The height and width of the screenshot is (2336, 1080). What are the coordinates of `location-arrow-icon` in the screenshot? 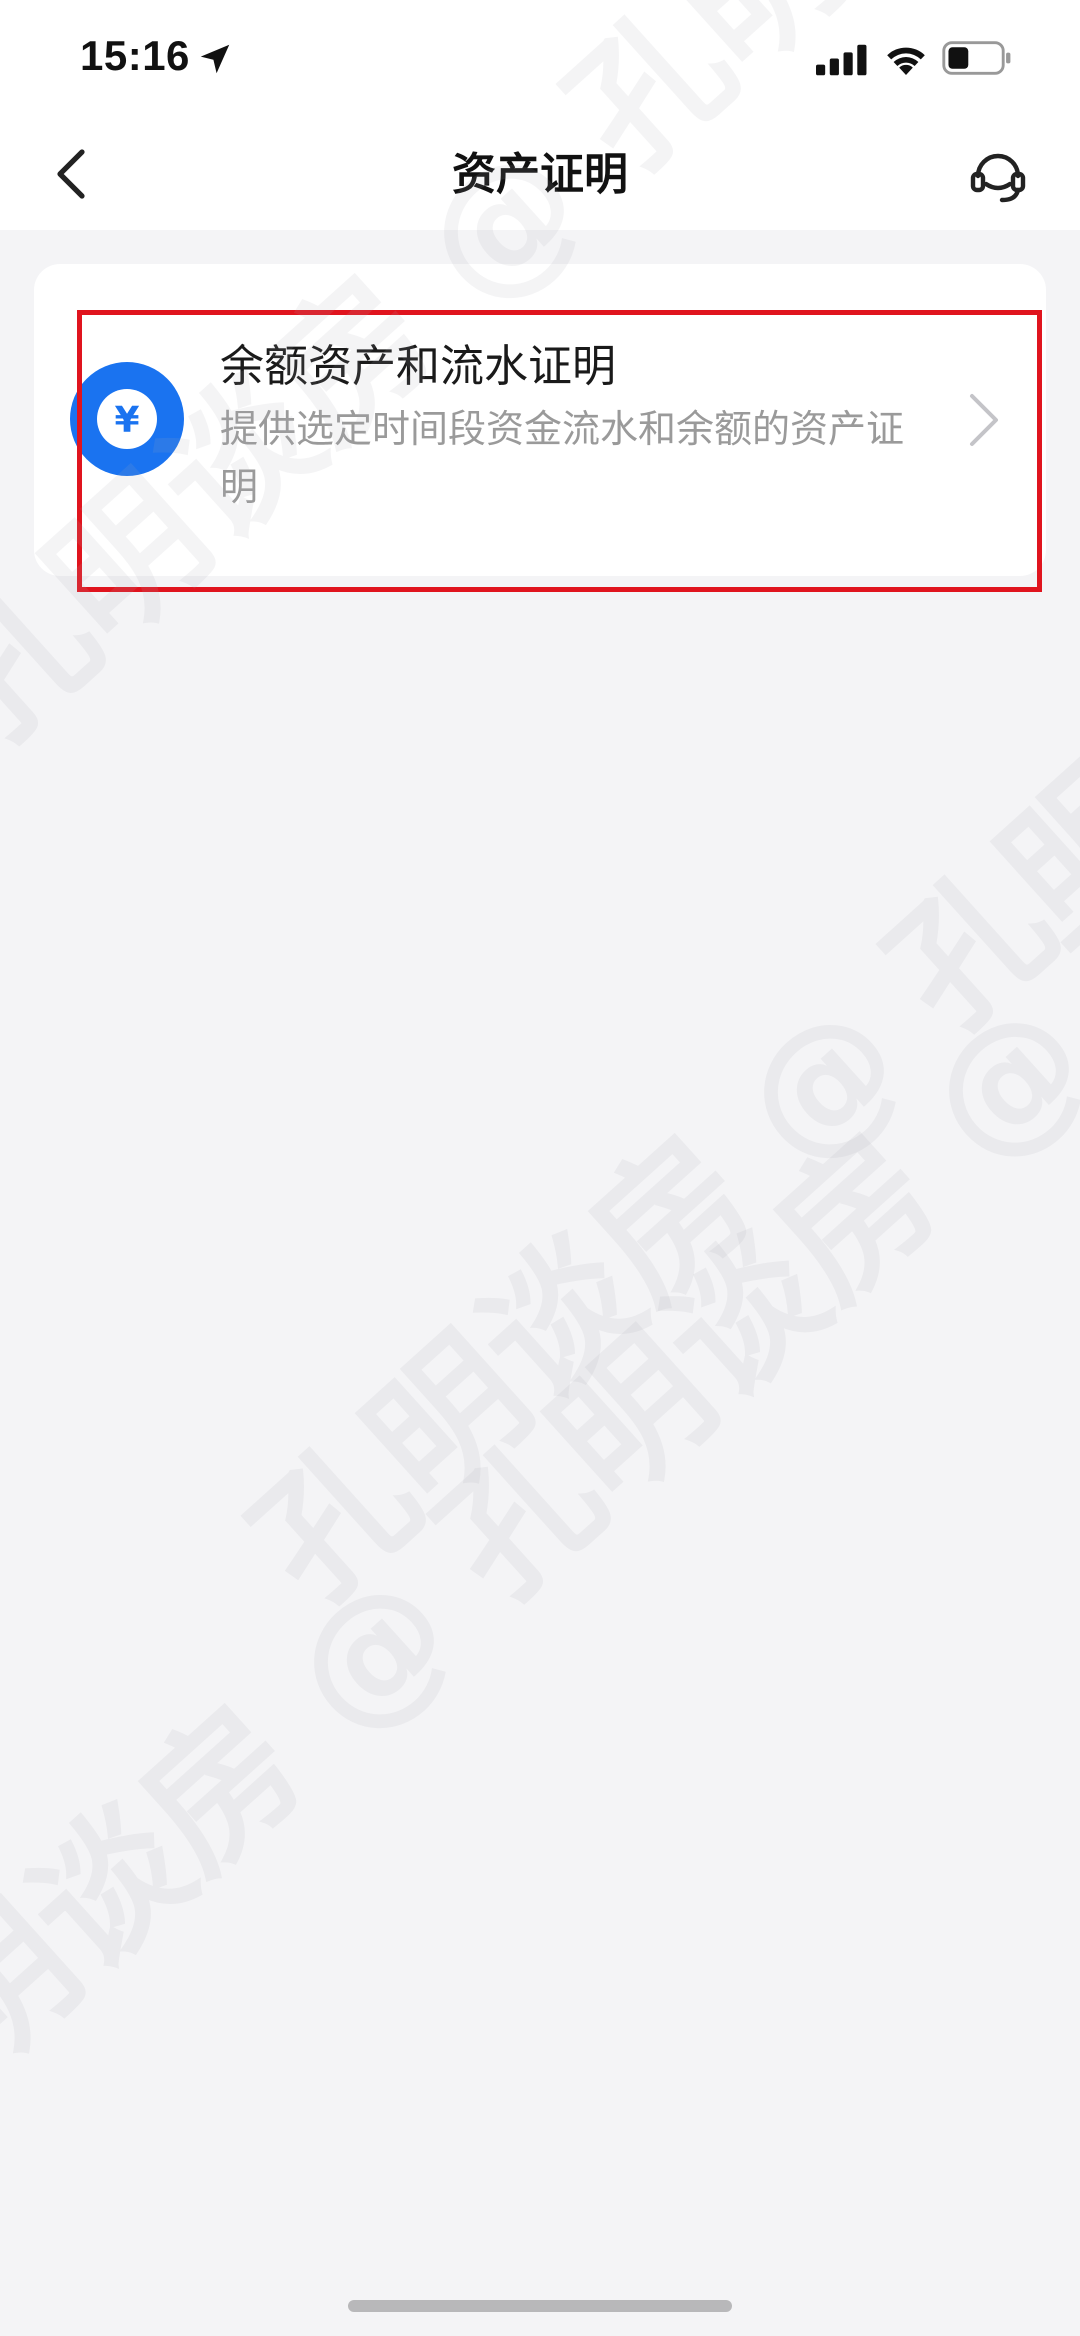 It's located at (215, 59).